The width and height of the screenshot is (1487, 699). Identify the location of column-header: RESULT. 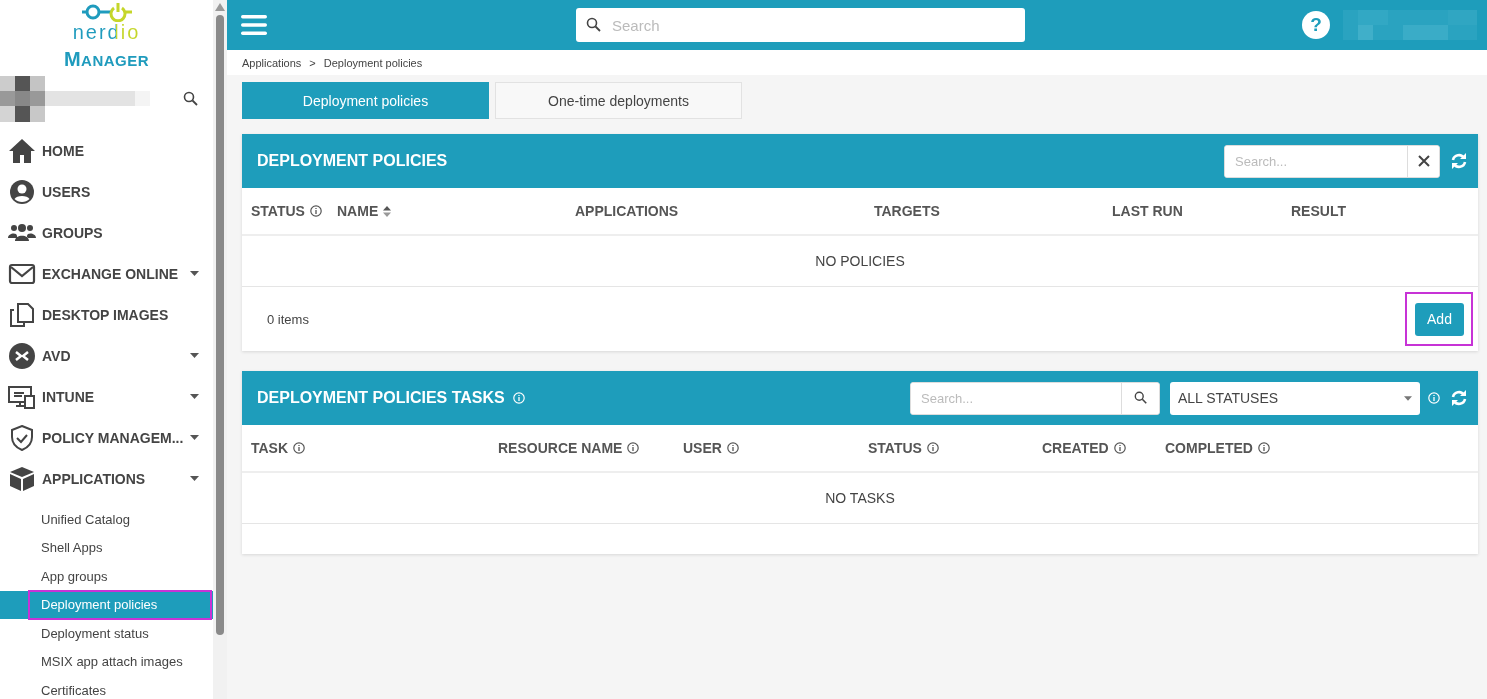
(1318, 211).